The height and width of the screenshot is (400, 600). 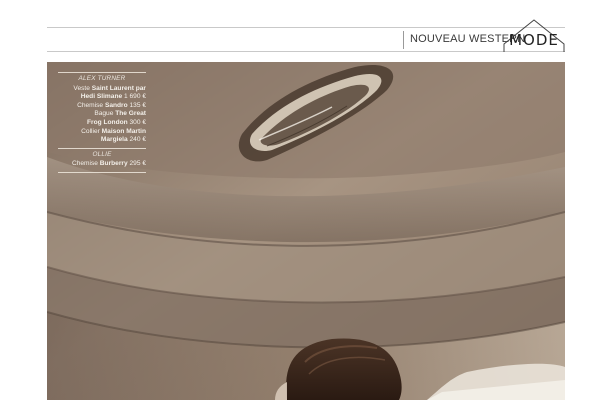 What do you see at coordinates (116, 122) in the screenshot?
I see `credit-line: Frog London 300 €` at bounding box center [116, 122].